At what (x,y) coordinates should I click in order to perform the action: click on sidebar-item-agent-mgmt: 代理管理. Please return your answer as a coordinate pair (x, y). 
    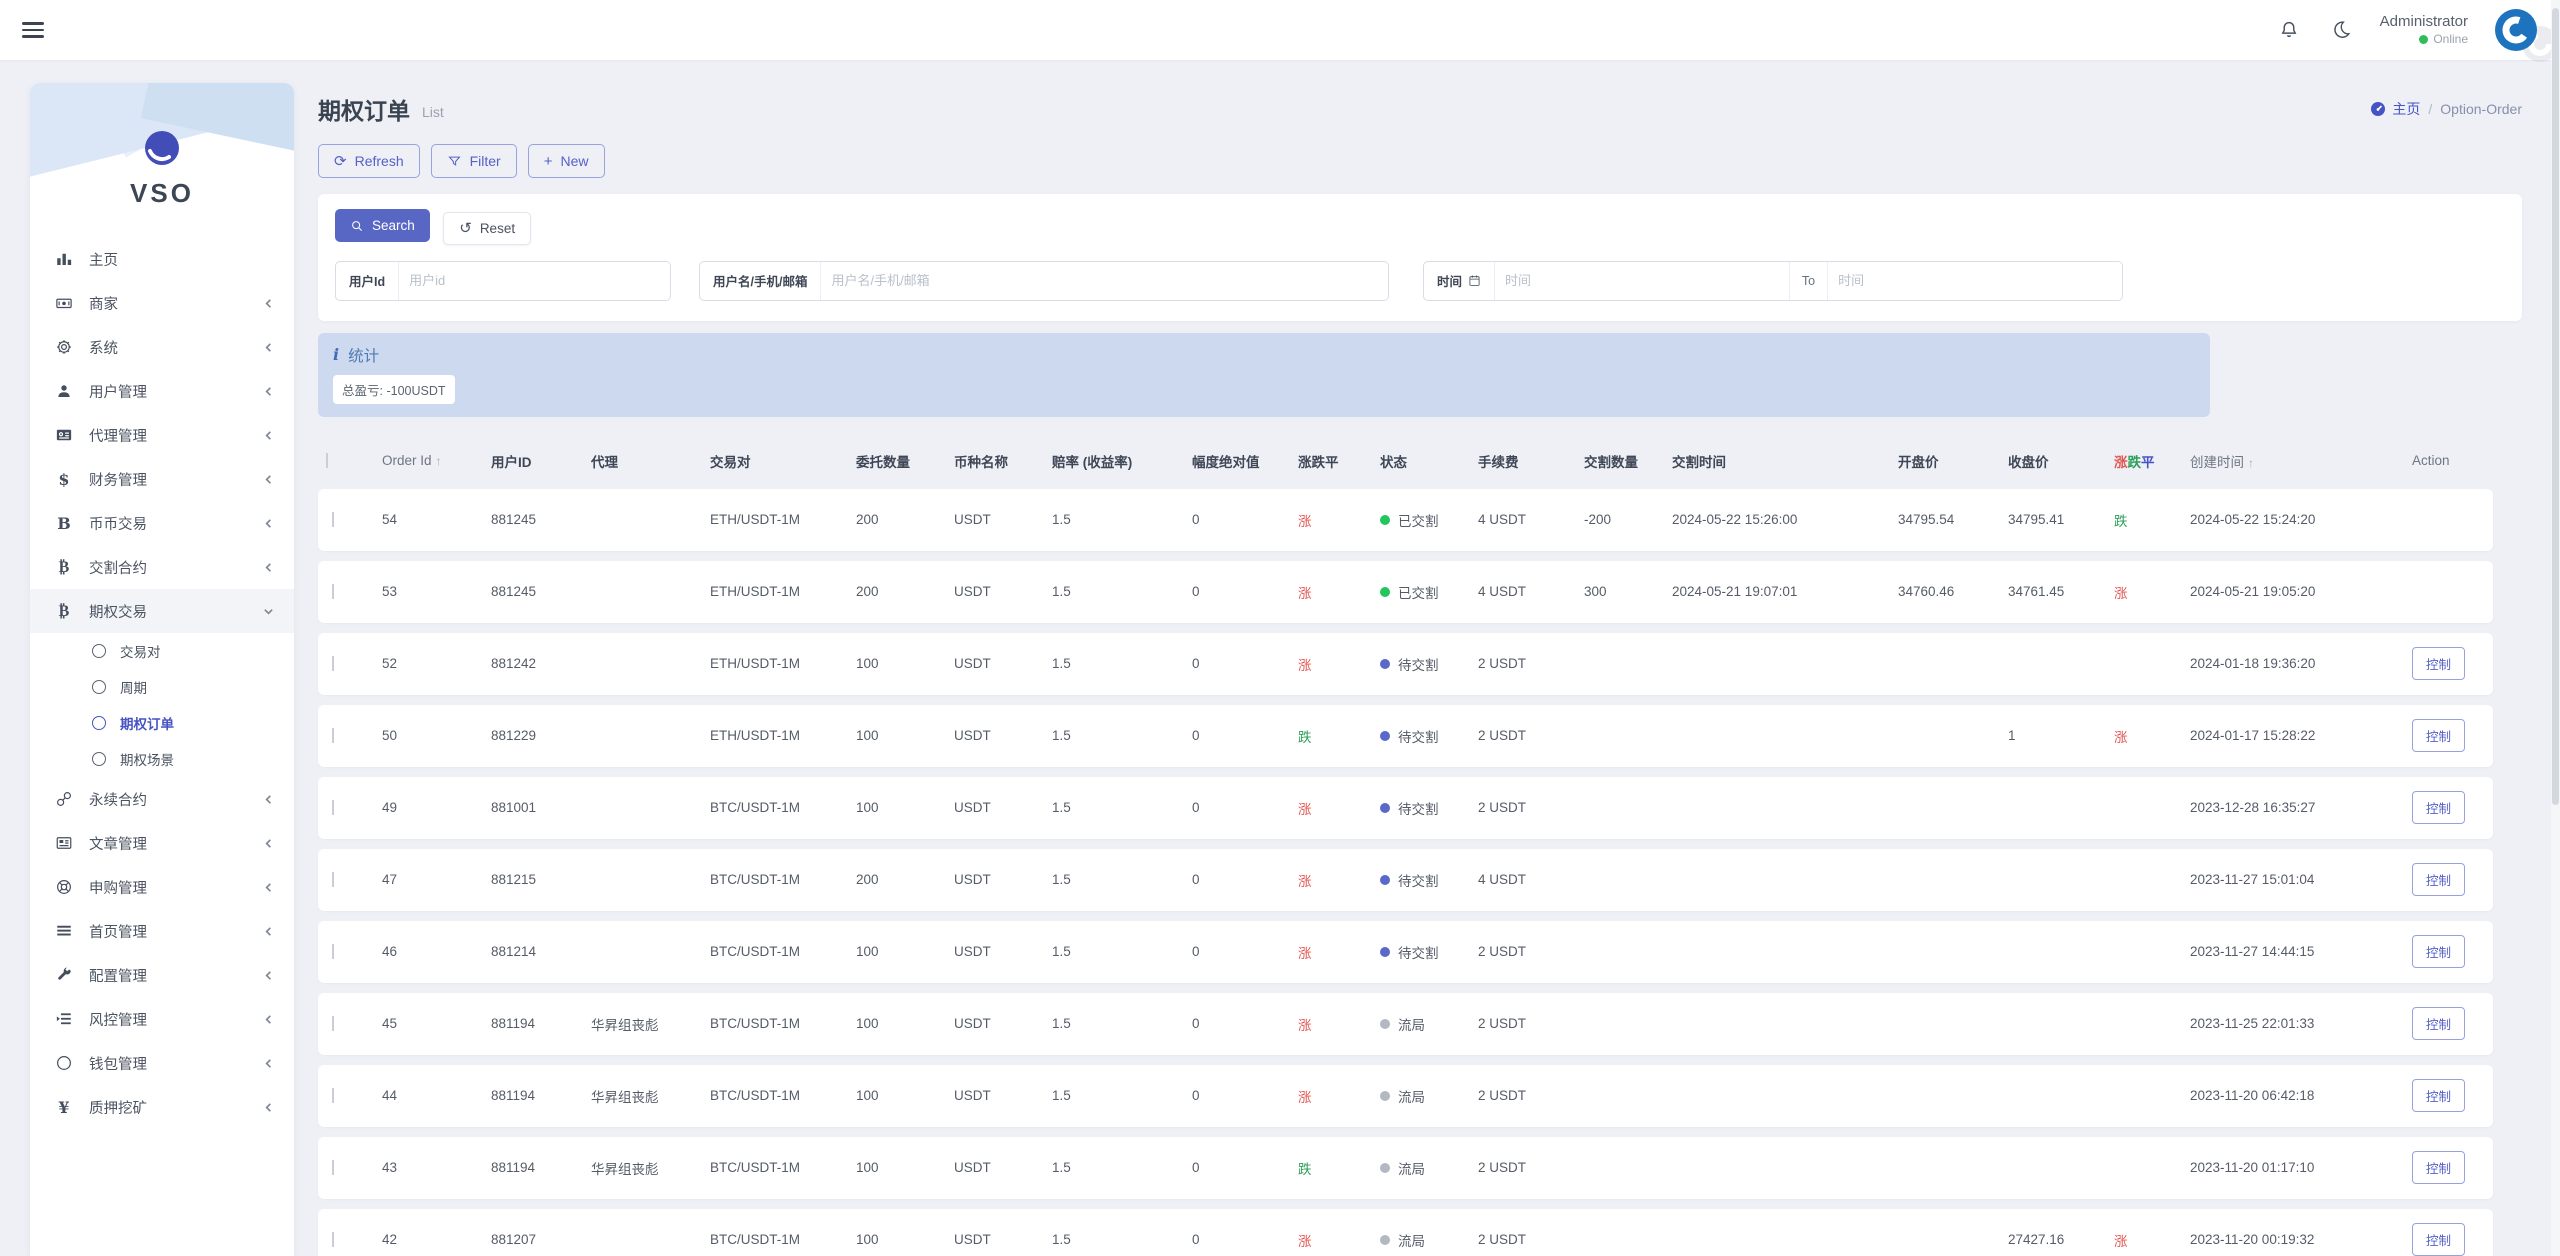
    Looking at the image, I should click on (162, 435).